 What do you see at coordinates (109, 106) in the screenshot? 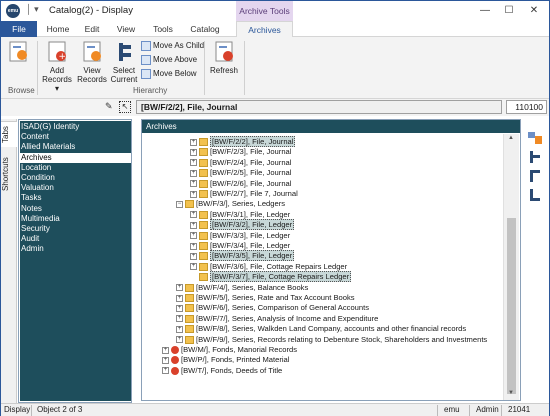
I see `pin-icon: ✎` at bounding box center [109, 106].